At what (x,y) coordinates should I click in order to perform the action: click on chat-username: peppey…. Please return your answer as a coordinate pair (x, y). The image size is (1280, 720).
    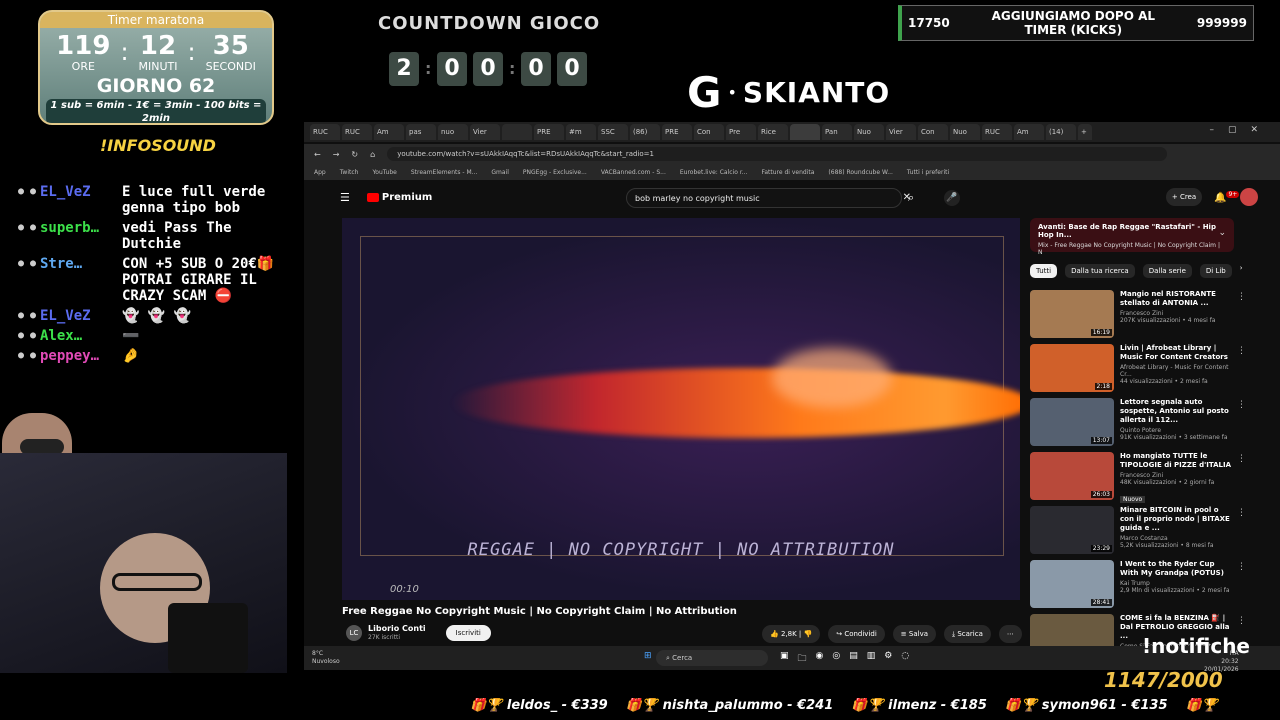
    Looking at the image, I should click on (81, 356).